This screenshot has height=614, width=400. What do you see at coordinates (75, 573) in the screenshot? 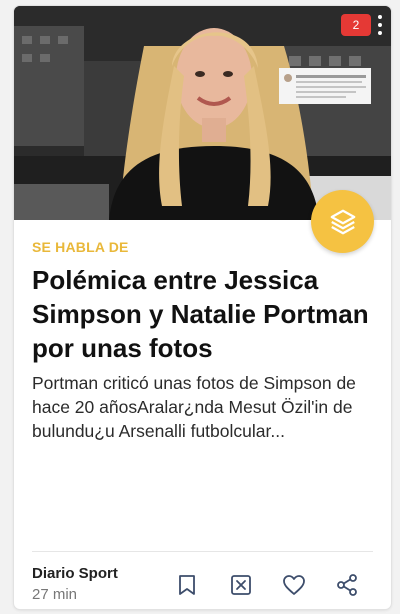
I see `source-name: Diario Sport` at bounding box center [75, 573].